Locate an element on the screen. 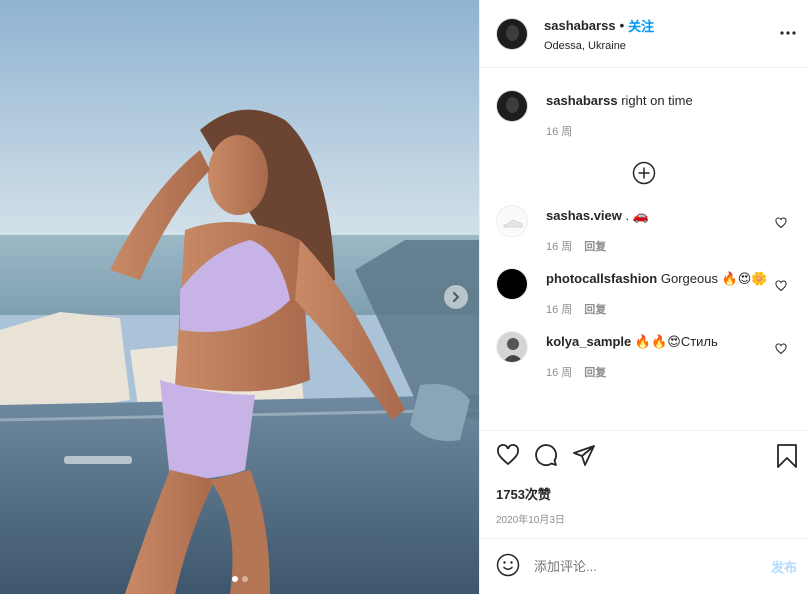 Image resolution: width=807 pixels, height=594 pixels. next-photo-button is located at coordinates (456, 297).